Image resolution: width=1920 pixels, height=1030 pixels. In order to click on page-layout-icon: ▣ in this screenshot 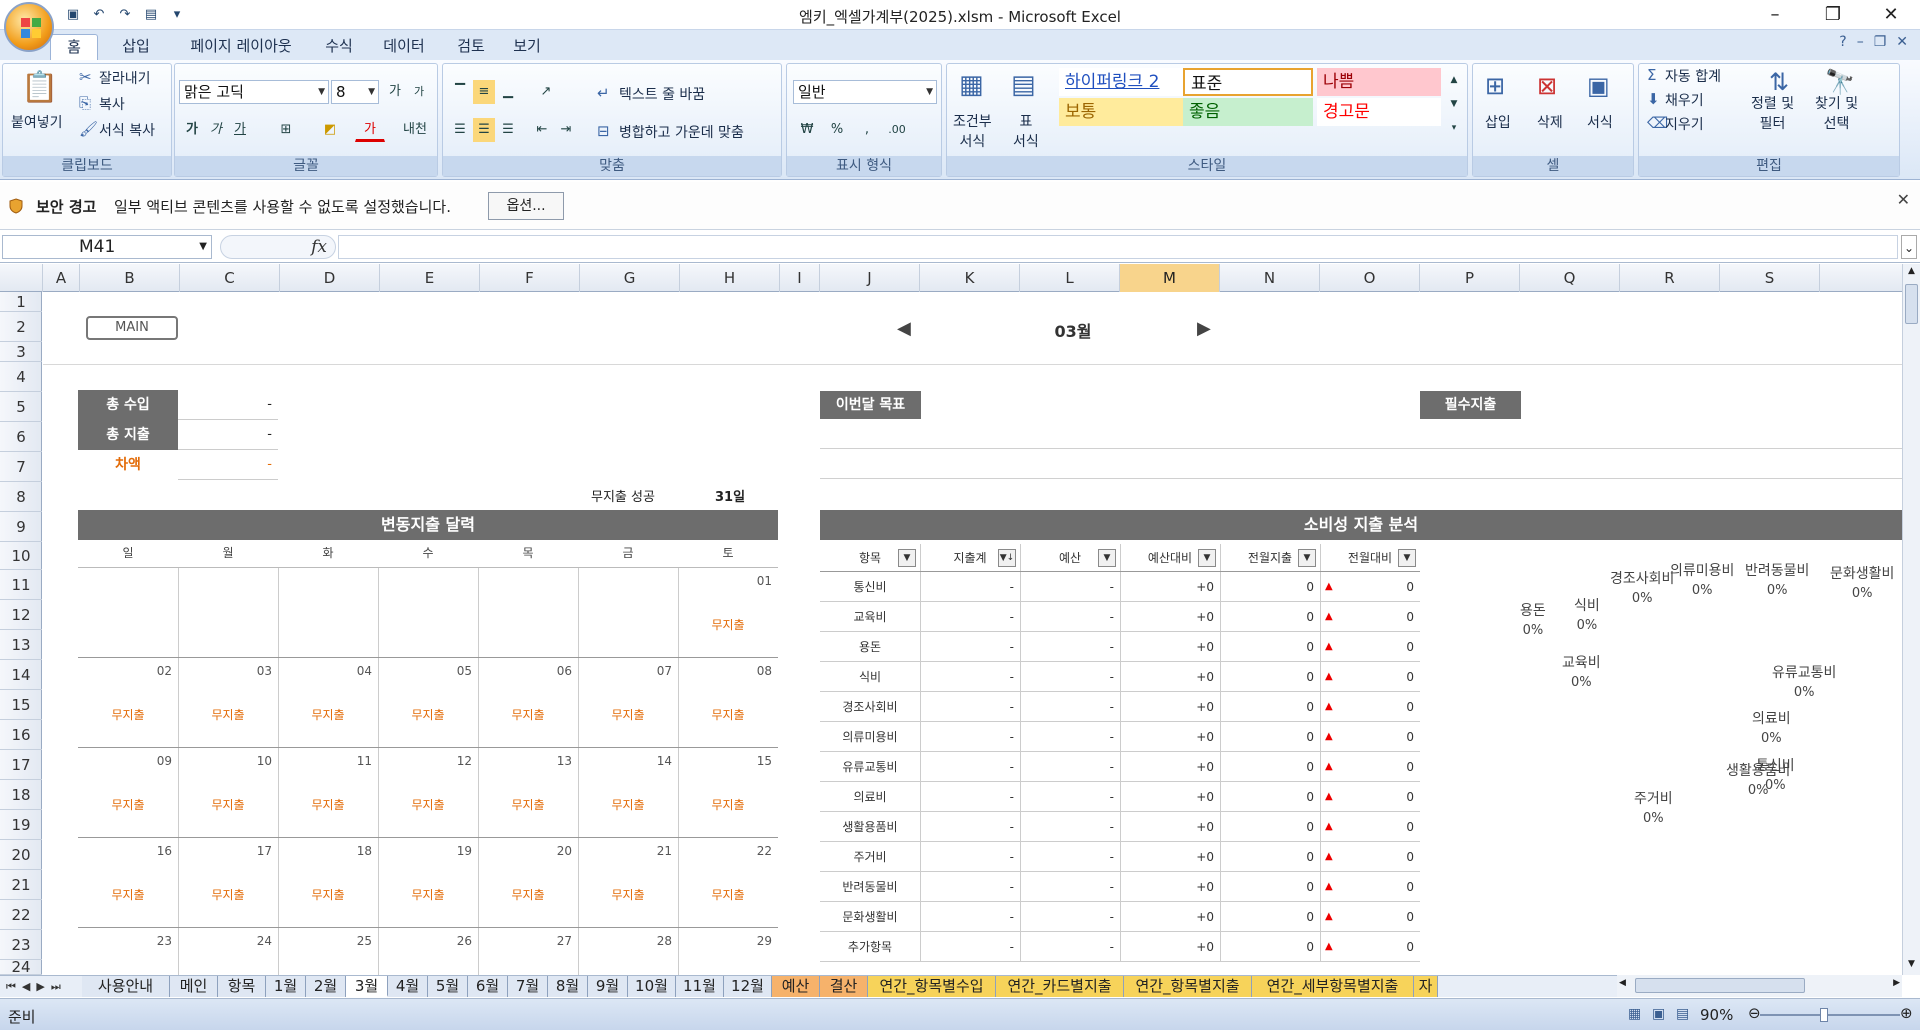, I will do `click(1658, 1014)`.